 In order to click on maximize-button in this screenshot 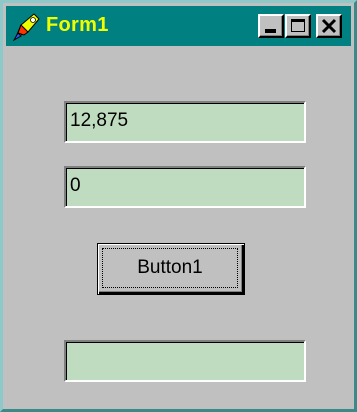, I will do `click(298, 26)`.